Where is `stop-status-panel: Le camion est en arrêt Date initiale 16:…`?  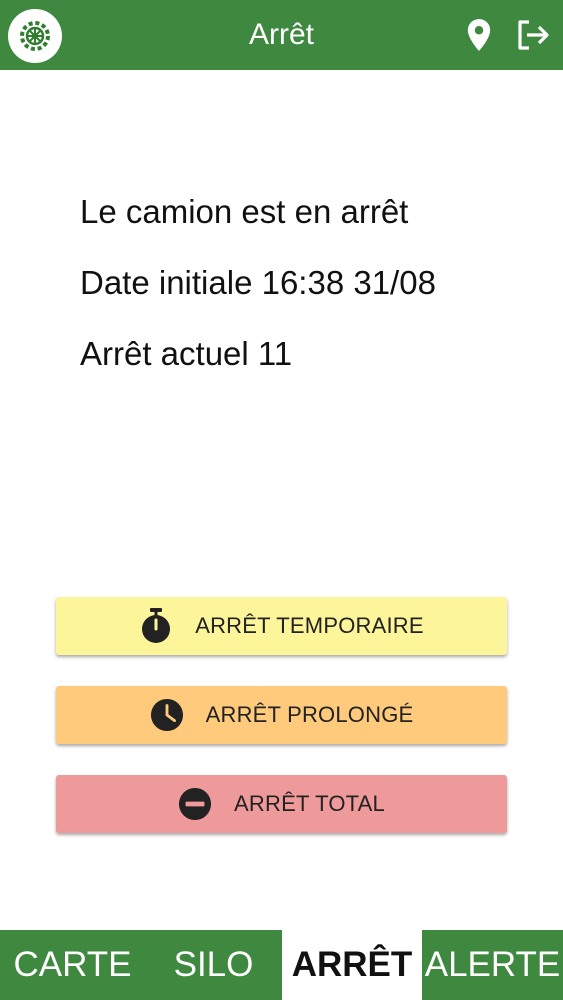 stop-status-panel: Le camion est en arrêt Date initiale 16:… is located at coordinates (258, 296).